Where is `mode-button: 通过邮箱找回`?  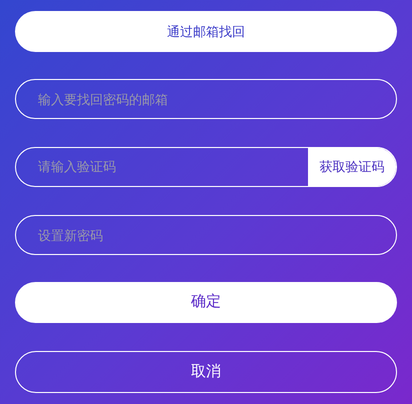
mode-button: 通过邮箱找回 is located at coordinates (206, 31).